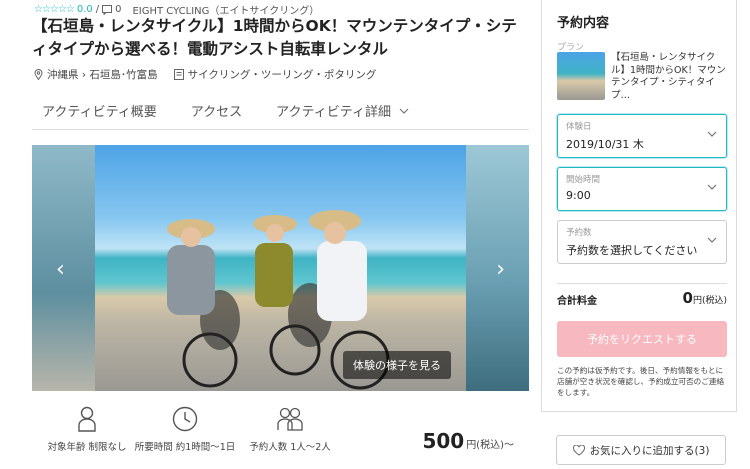 The width and height of the screenshot is (750, 469). I want to click on time-value: 9:00, so click(578, 195).